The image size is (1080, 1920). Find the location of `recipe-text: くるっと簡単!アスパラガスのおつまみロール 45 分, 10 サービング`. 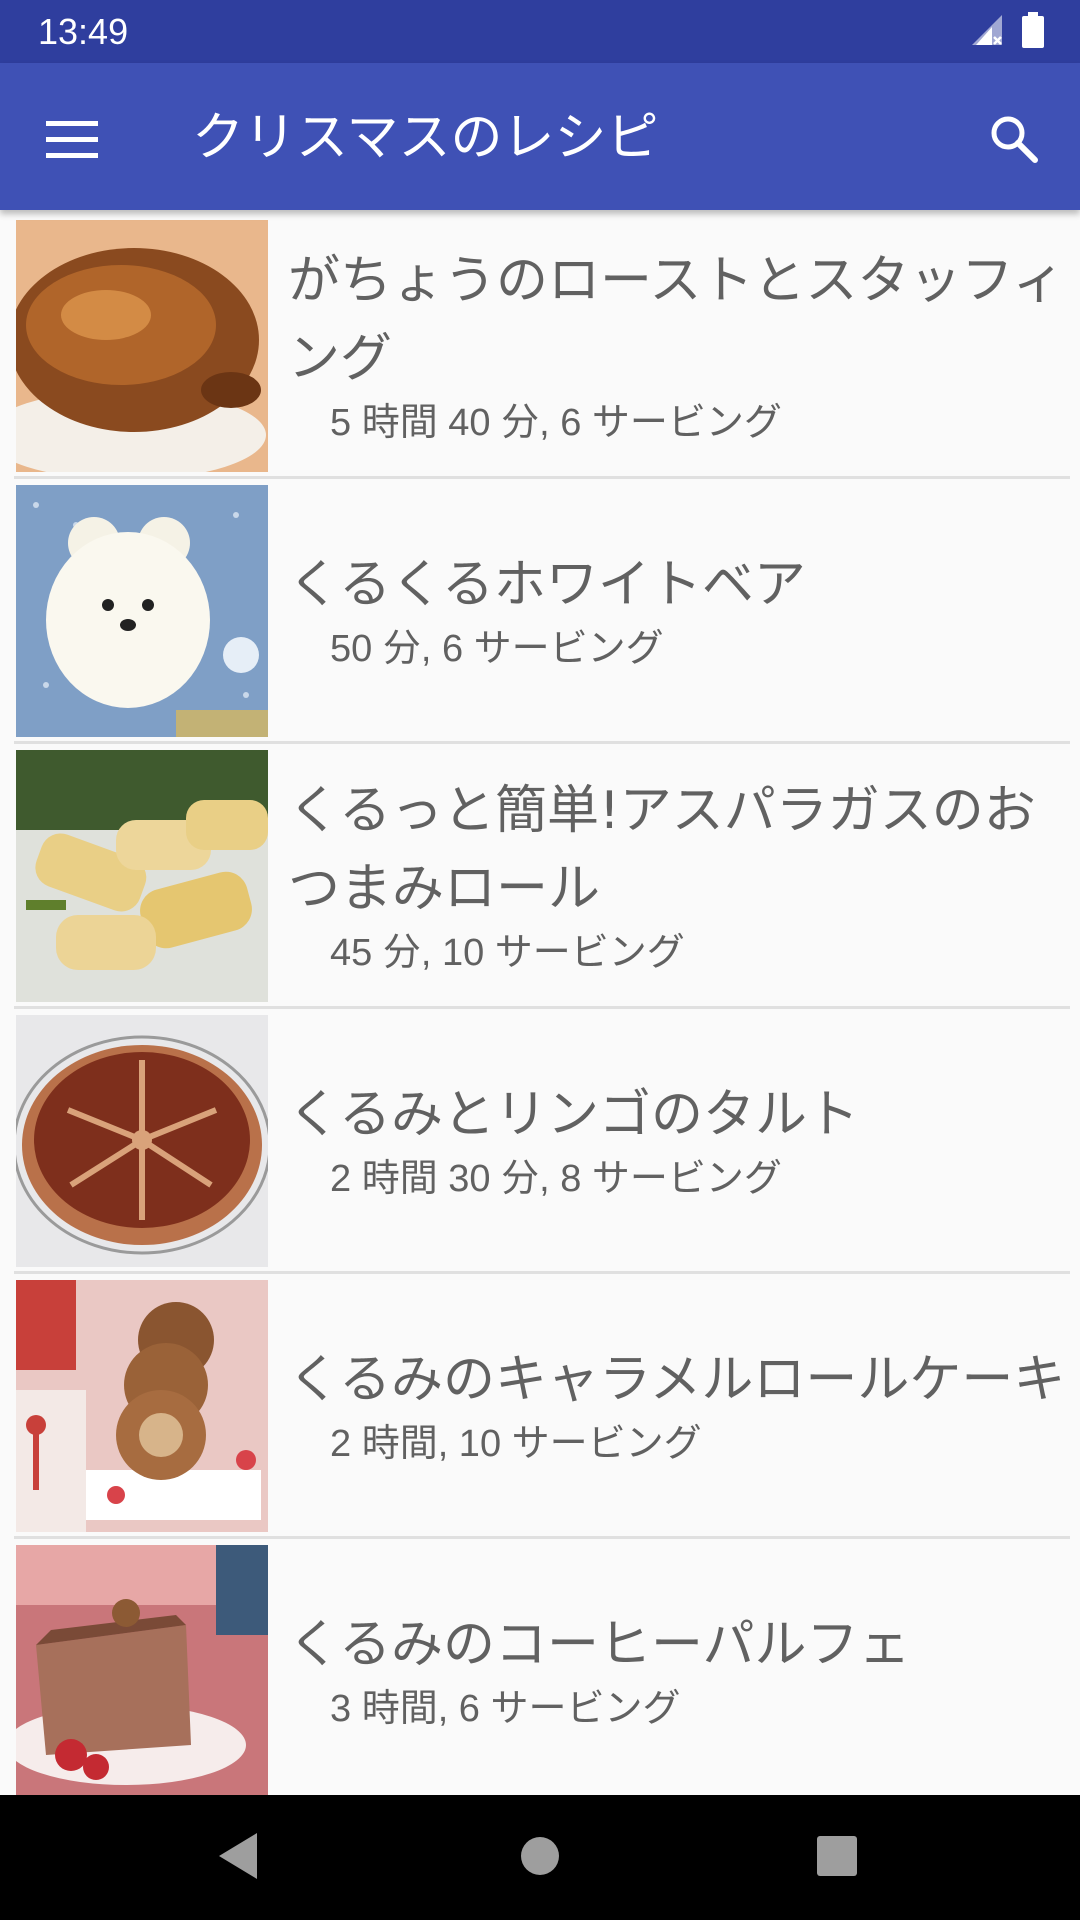

recipe-text: くるっと簡単!アスパラガスのおつまみロール 45 分, 10 サービング is located at coordinates (678, 875).